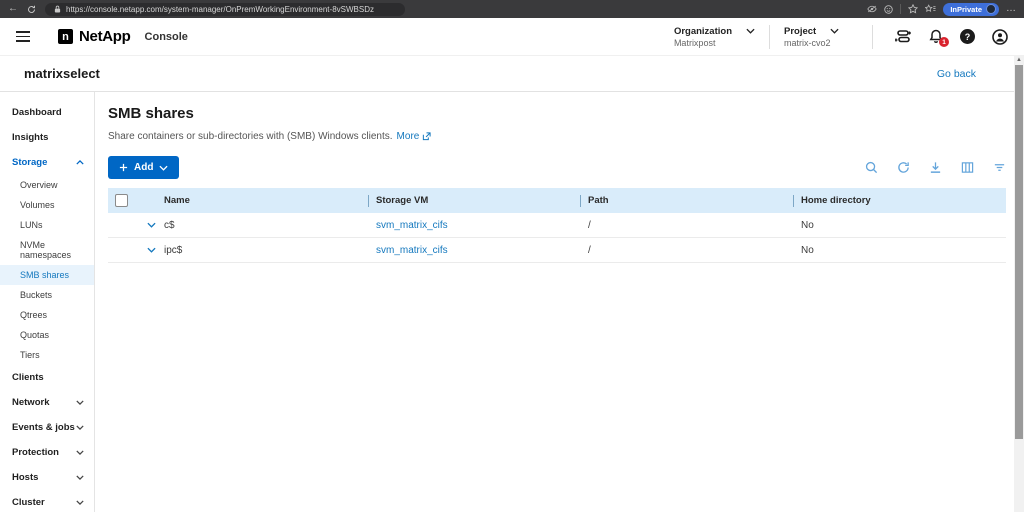 The height and width of the screenshot is (512, 1024). What do you see at coordinates (47, 501) in the screenshot?
I see `sidebar-item-cluster: Cluster` at bounding box center [47, 501].